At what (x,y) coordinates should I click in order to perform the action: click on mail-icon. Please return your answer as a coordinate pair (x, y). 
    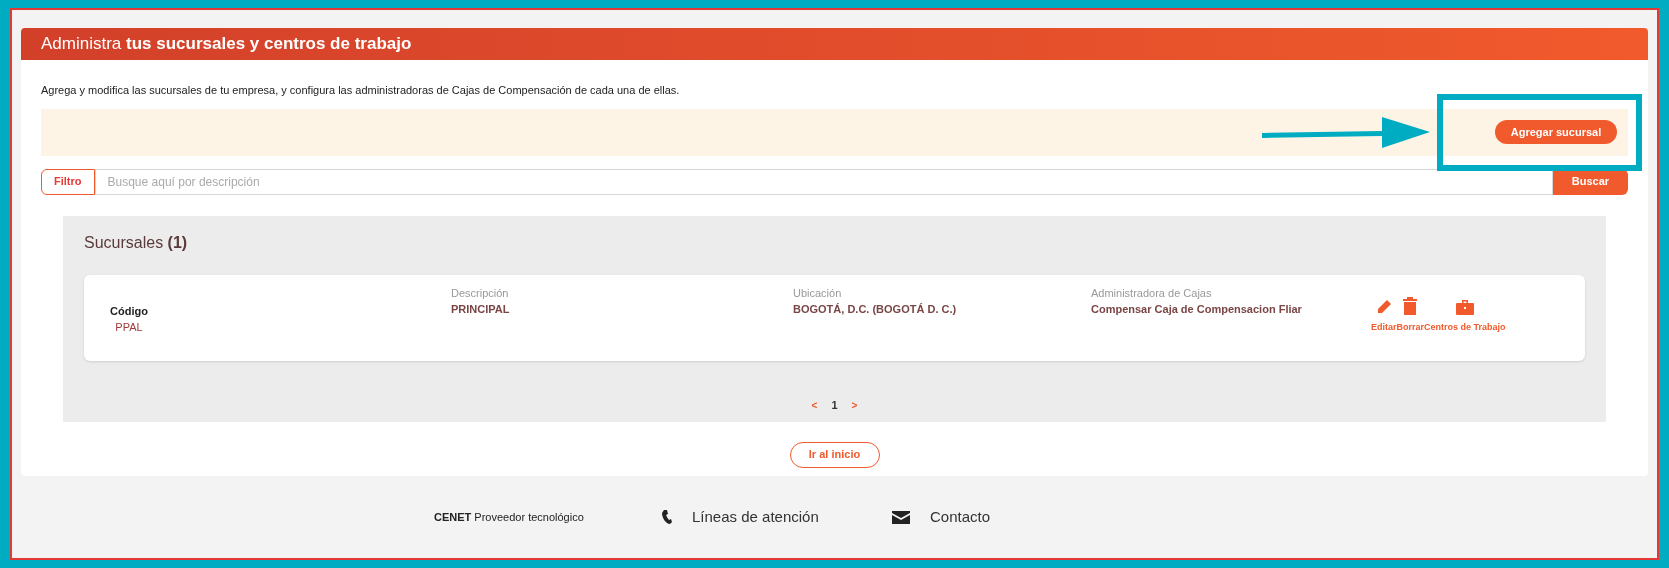
    Looking at the image, I should click on (901, 517).